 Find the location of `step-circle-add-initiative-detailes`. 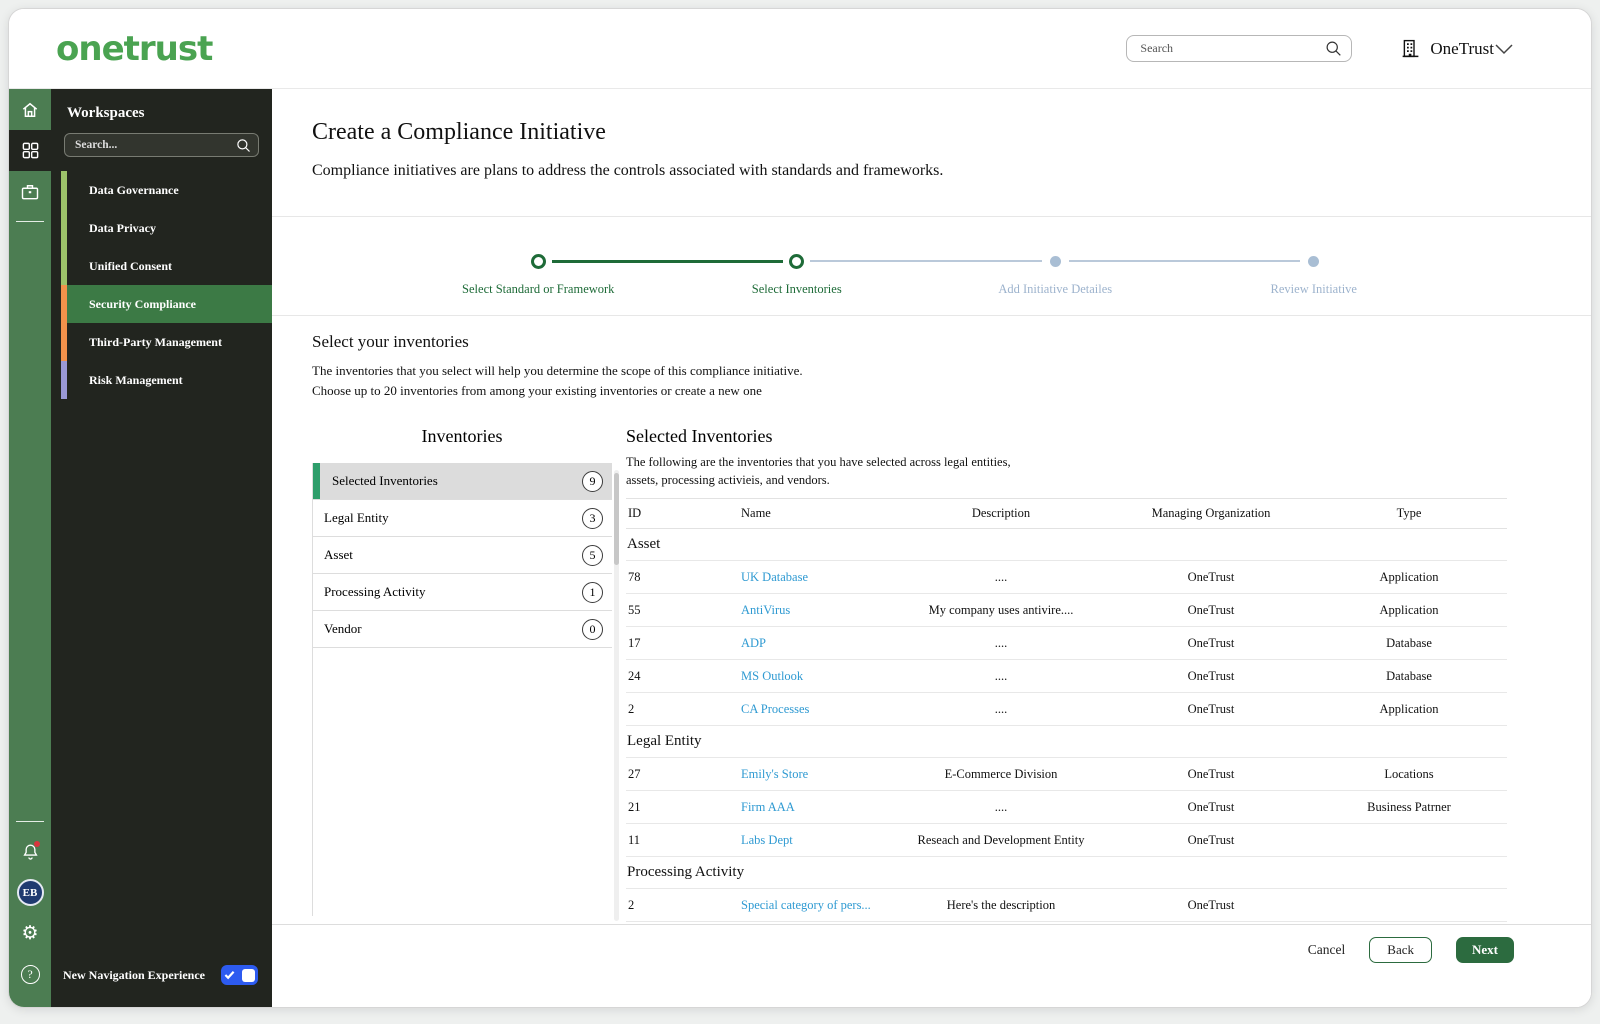

step-circle-add-initiative-detailes is located at coordinates (1055, 261).